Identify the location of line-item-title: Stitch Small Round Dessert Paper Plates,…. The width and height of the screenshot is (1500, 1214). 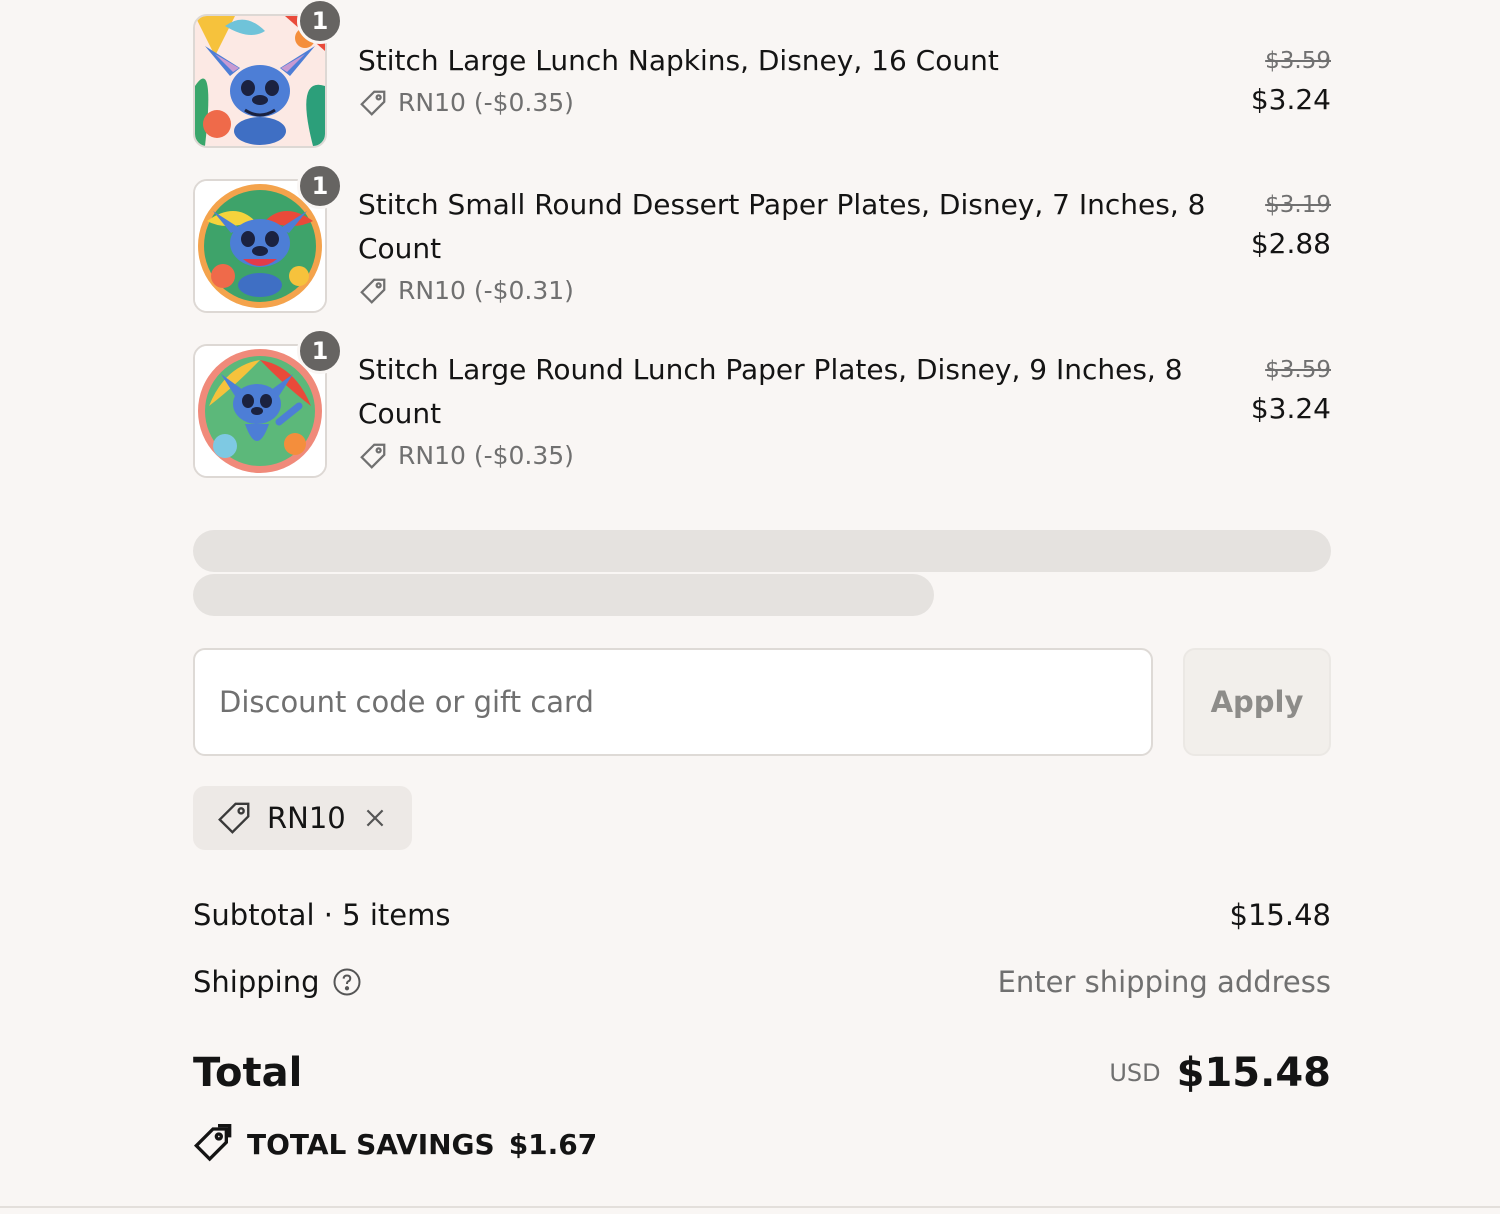
(782, 226).